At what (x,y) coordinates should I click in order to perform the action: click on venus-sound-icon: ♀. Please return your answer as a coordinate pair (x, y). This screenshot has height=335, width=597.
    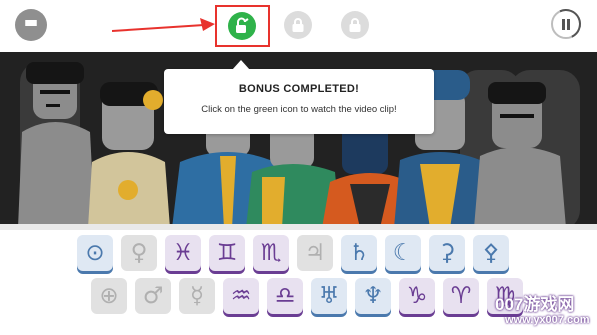
    Looking at the image, I should click on (139, 253).